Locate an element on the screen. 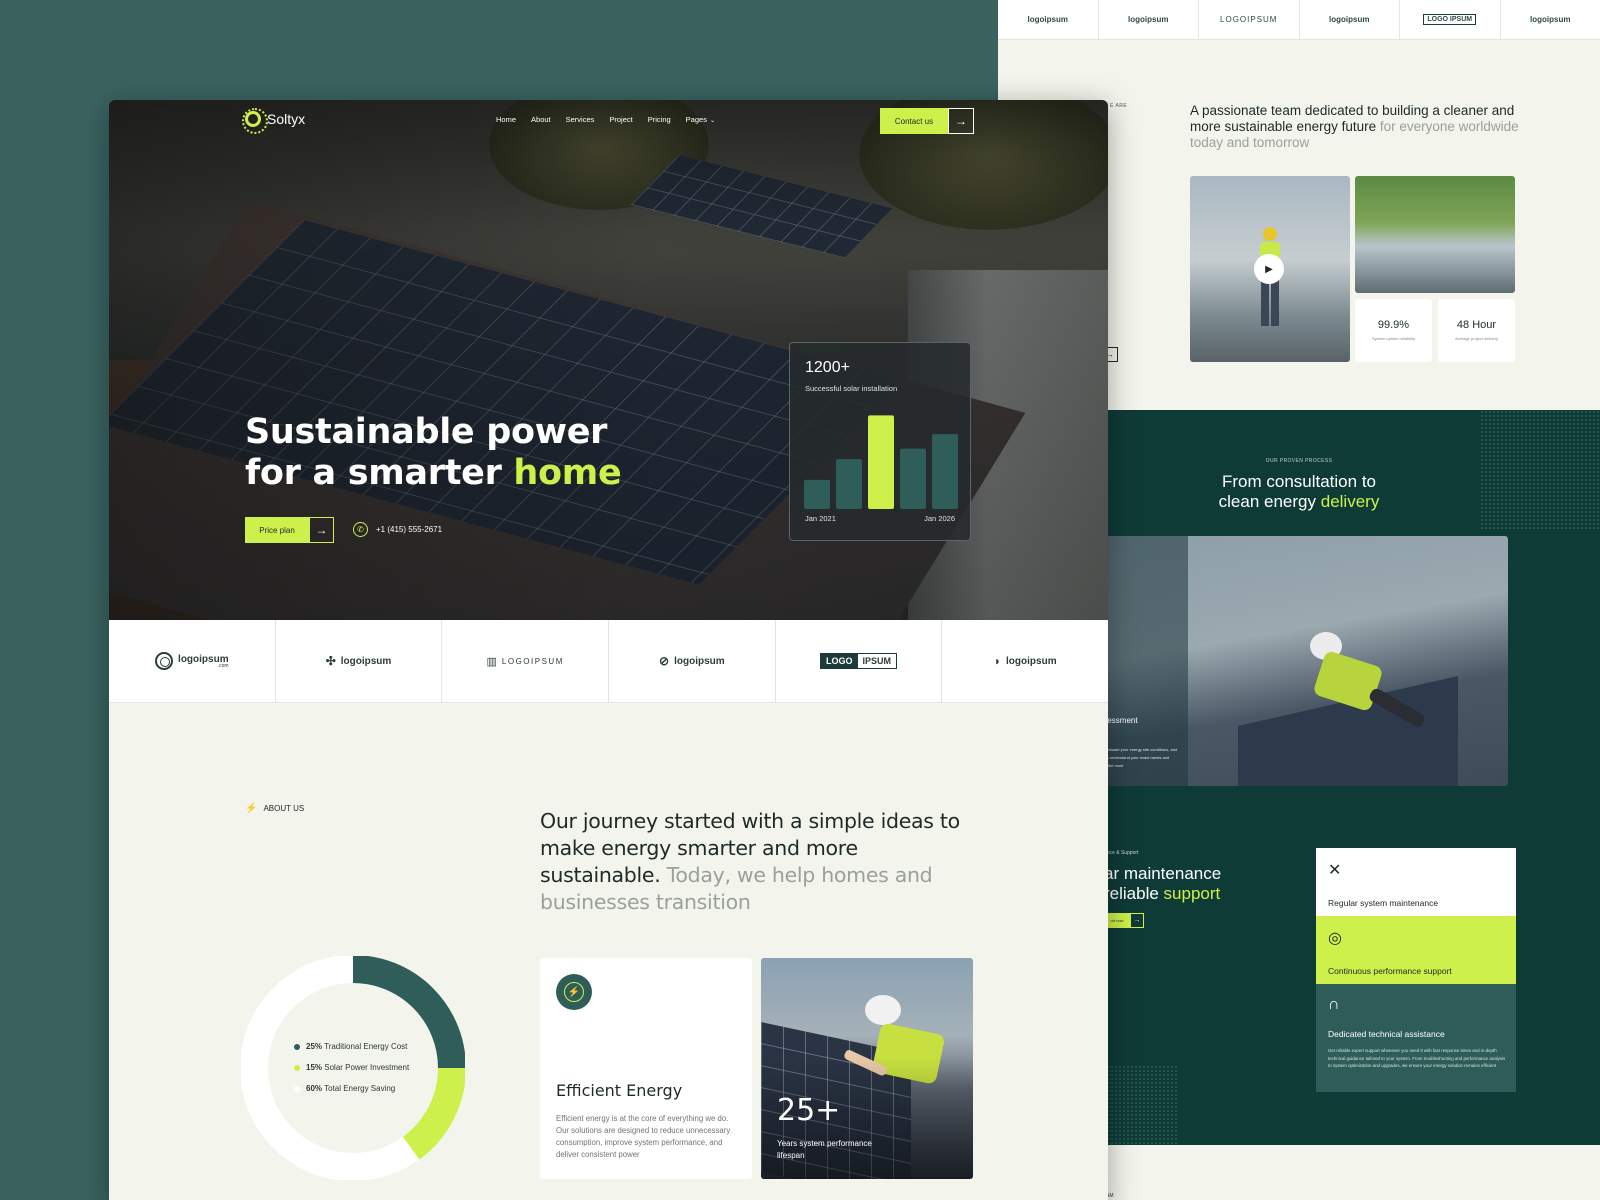  legend-text: 15% Solar Power Investment is located at coordinates (357, 1067).